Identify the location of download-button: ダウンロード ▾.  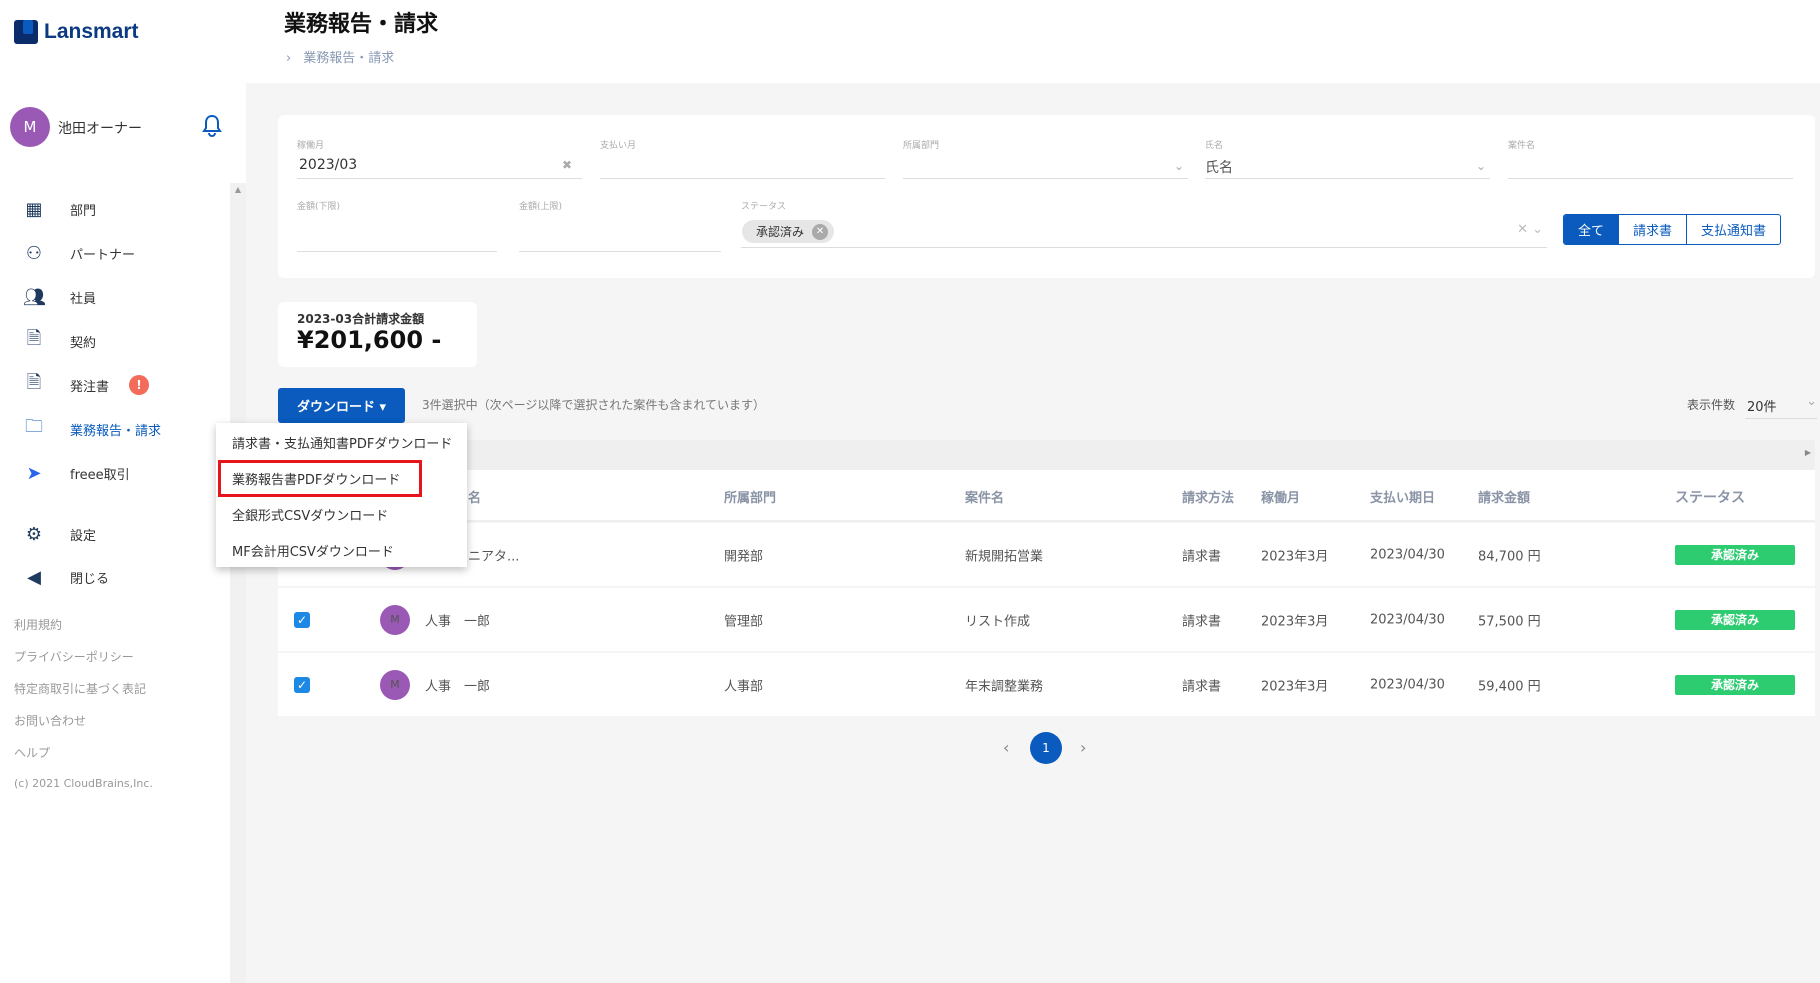
(341, 405).